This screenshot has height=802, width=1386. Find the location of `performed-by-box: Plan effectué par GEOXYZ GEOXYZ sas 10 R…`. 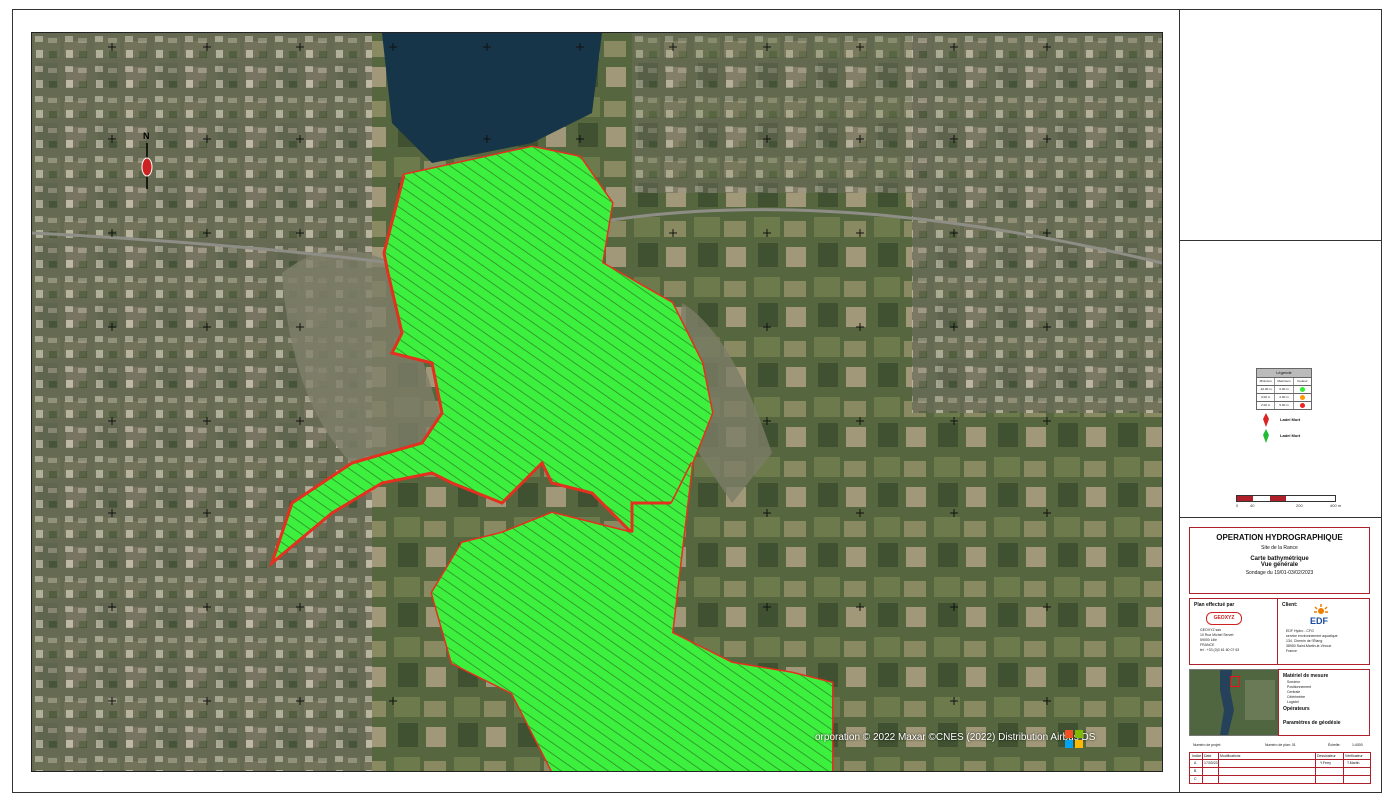

performed-by-box: Plan effectué par GEOXYZ GEOXYZ sas 10 R… is located at coordinates (1233, 631).